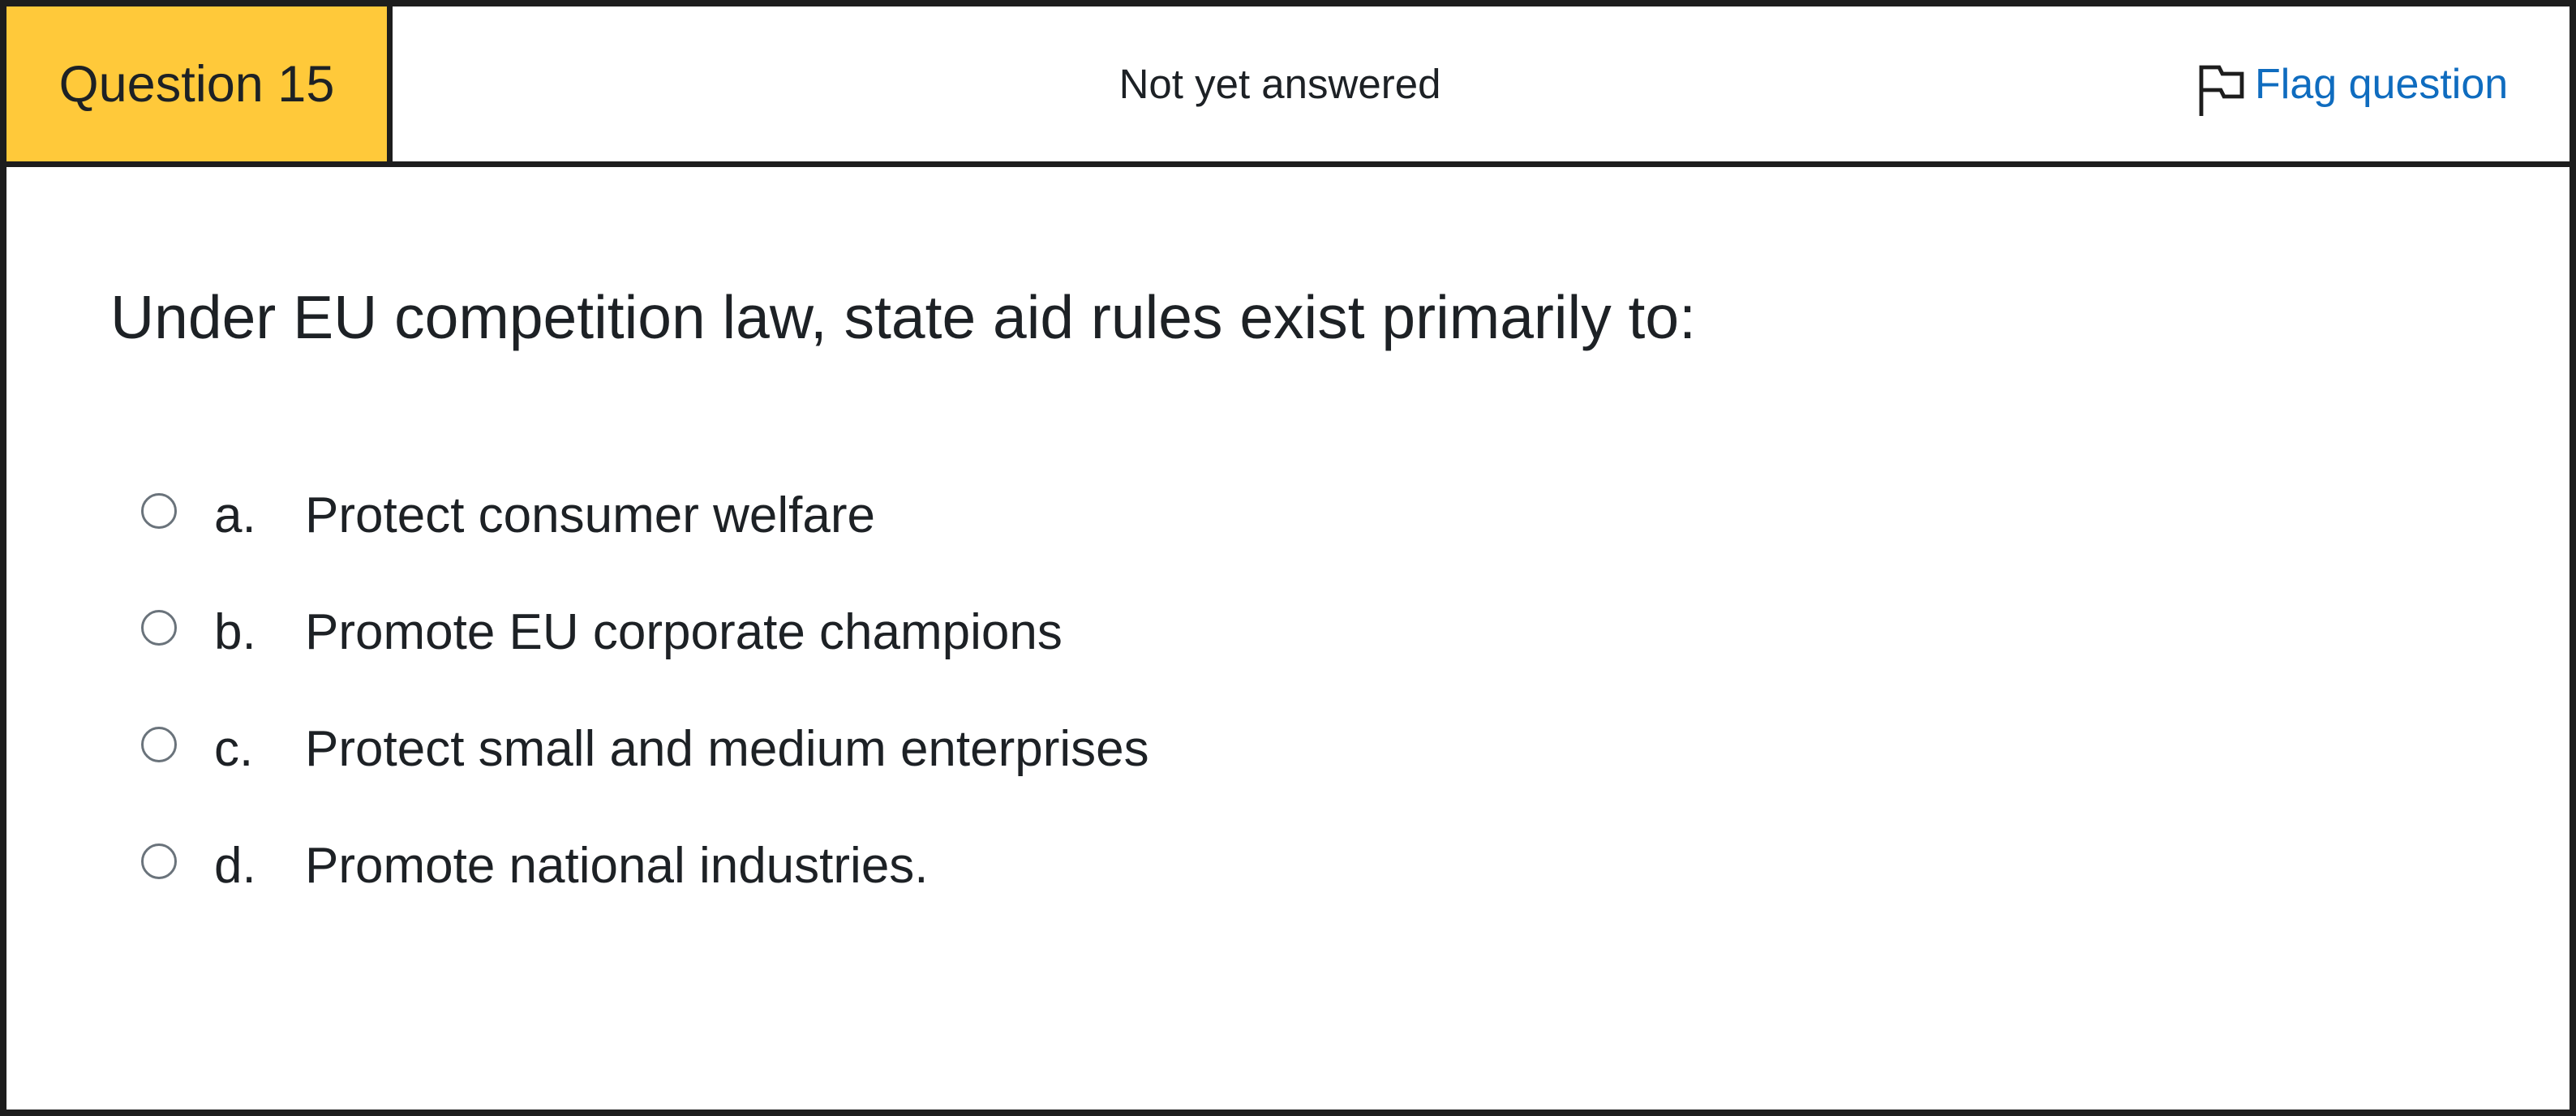  Describe the element at coordinates (2221, 91) in the screenshot. I see `flag-icon` at that location.